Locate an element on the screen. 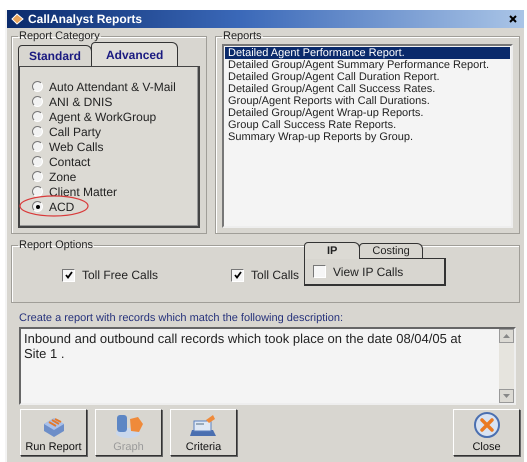  report-item: Detailed Group/Agent Wrap-up Reports. is located at coordinates (367, 113).